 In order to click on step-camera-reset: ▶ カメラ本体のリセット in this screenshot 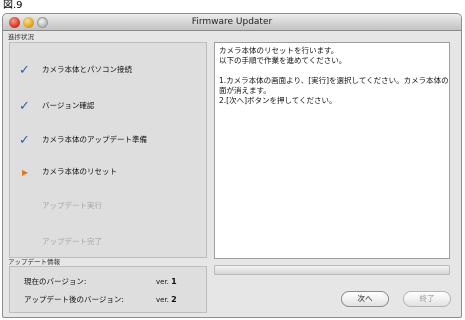, I will do `click(108, 173)`.